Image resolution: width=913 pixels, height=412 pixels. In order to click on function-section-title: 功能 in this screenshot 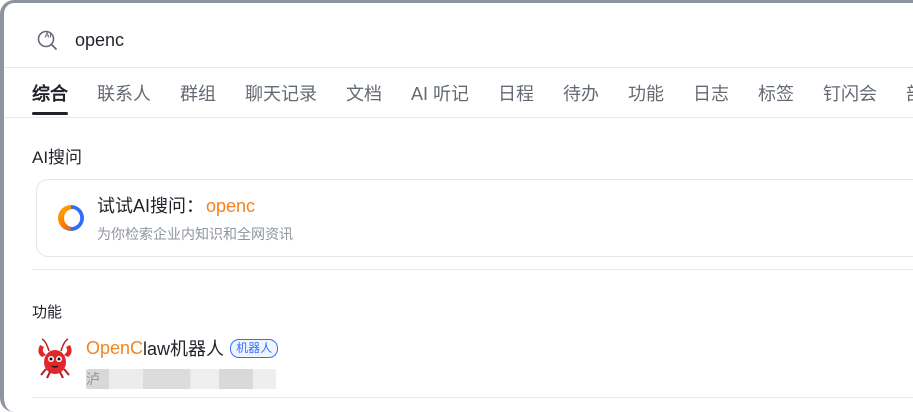, I will do `click(47, 312)`.